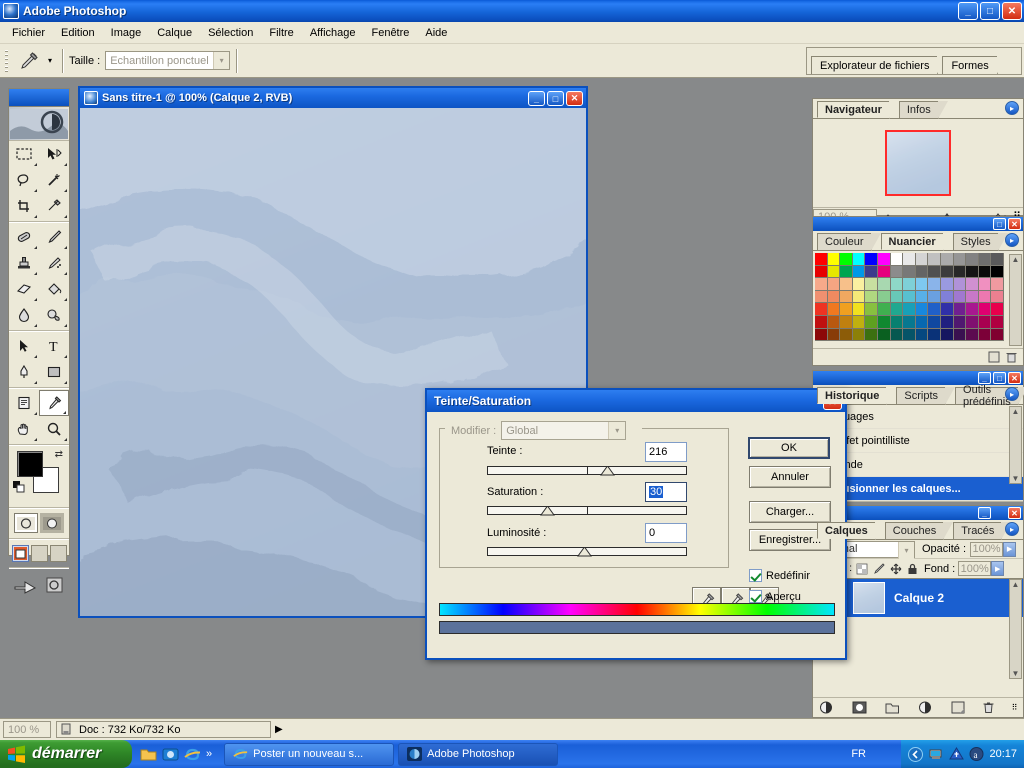  What do you see at coordinates (892, 707) in the screenshot?
I see `new-group-icon` at bounding box center [892, 707].